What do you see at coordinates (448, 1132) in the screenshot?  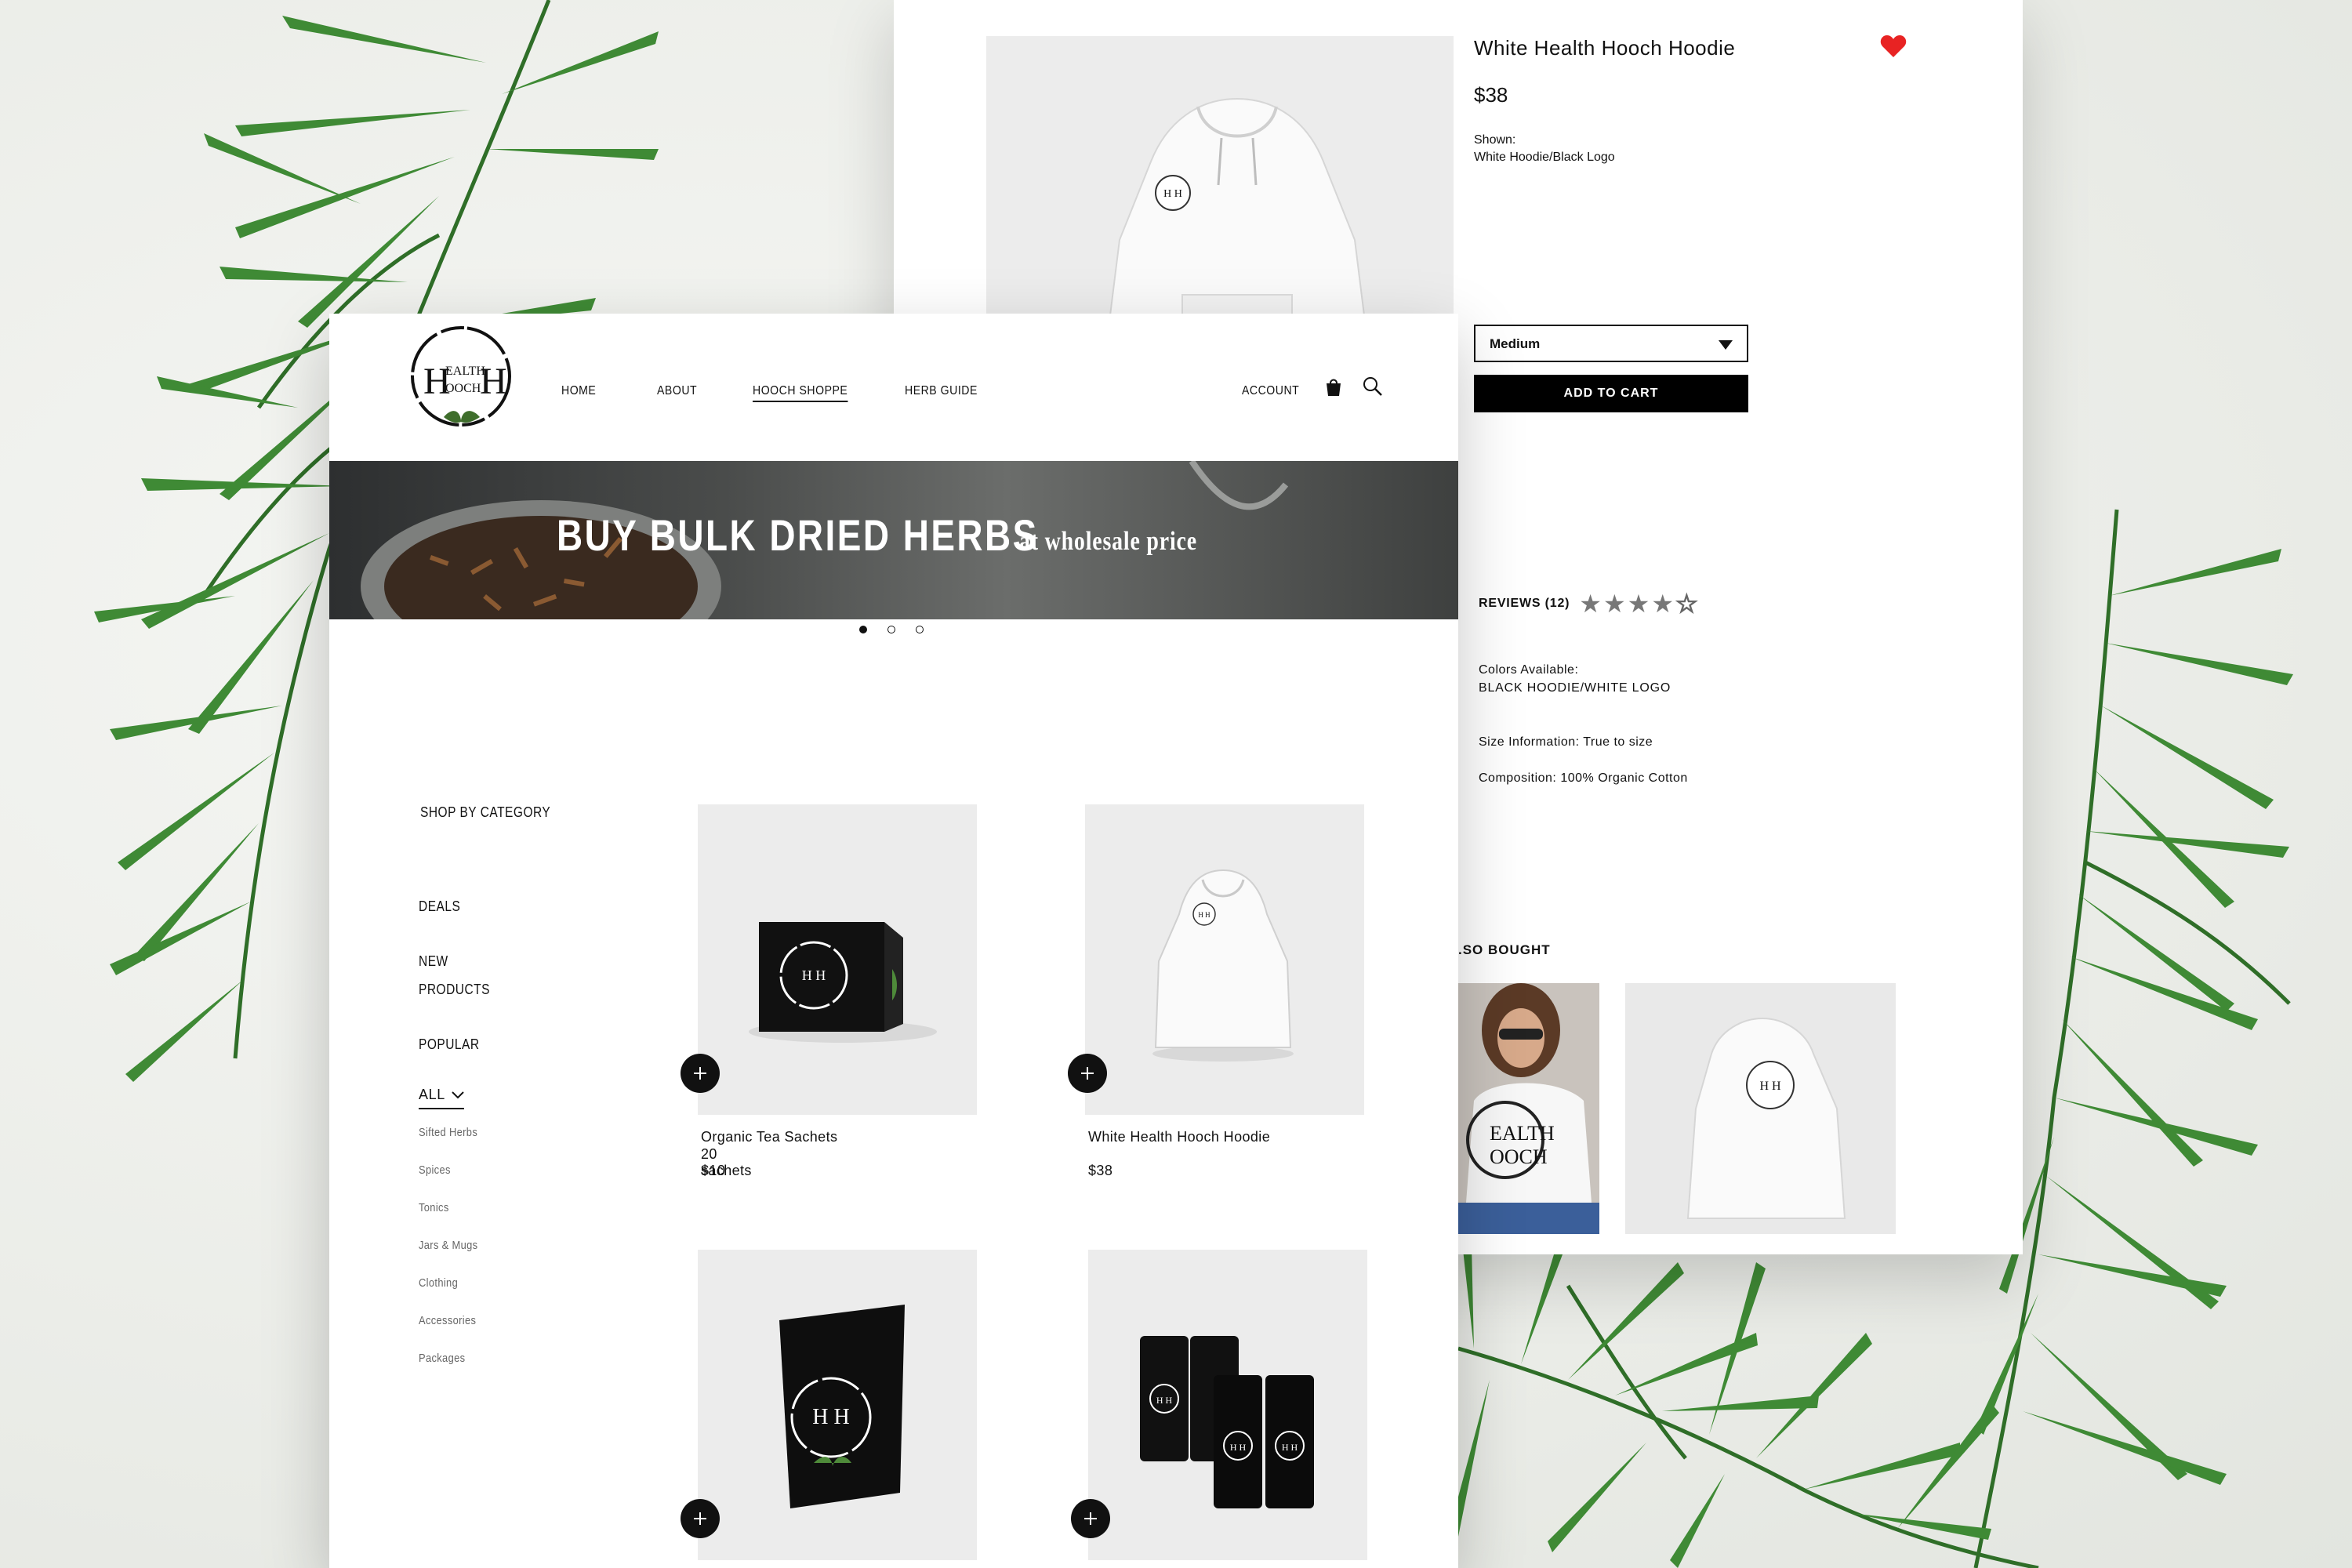 I see `category-sifted-herbs: Sifted Herbs` at bounding box center [448, 1132].